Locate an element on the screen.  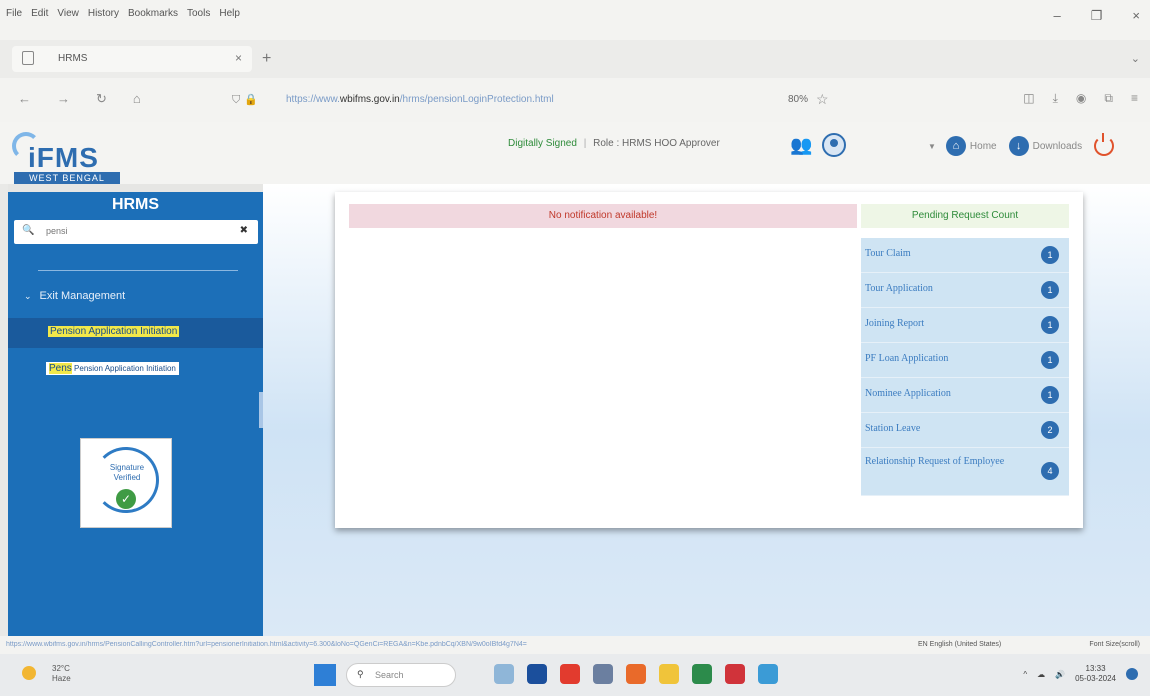
search-icon: 🔍 is located at coordinates (28, 230).